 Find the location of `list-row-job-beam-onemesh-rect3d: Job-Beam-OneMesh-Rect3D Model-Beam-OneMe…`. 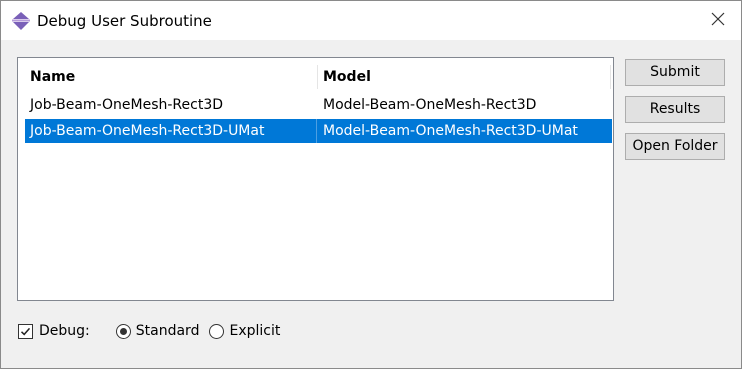

list-row-job-beam-onemesh-rect3d: Job-Beam-OneMesh-Rect3D Model-Beam-OneMe… is located at coordinates (318, 105).